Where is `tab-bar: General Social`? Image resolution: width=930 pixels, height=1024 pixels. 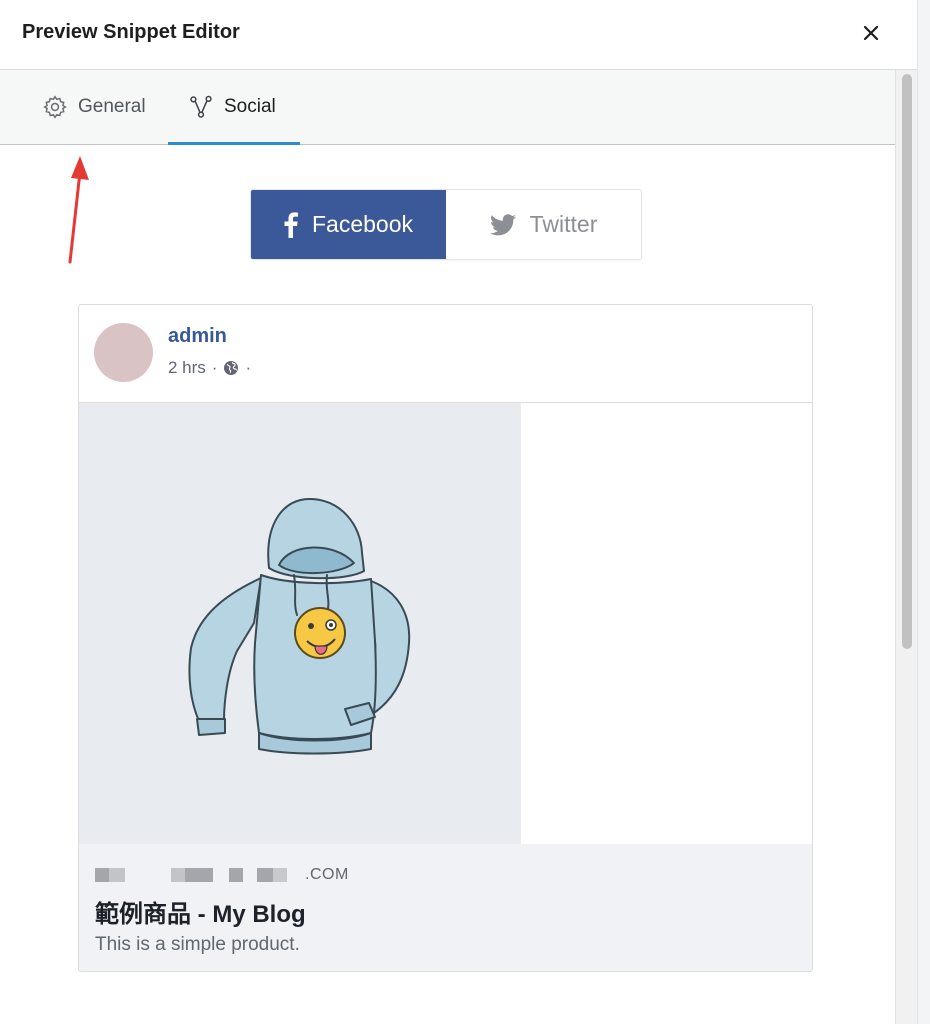
tab-bar: General Social is located at coordinates (447, 107).